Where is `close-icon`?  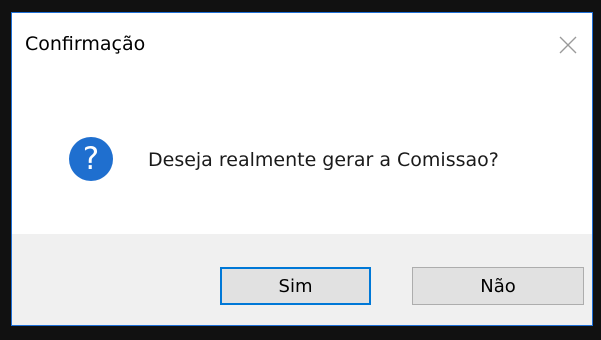 close-icon is located at coordinates (568, 45).